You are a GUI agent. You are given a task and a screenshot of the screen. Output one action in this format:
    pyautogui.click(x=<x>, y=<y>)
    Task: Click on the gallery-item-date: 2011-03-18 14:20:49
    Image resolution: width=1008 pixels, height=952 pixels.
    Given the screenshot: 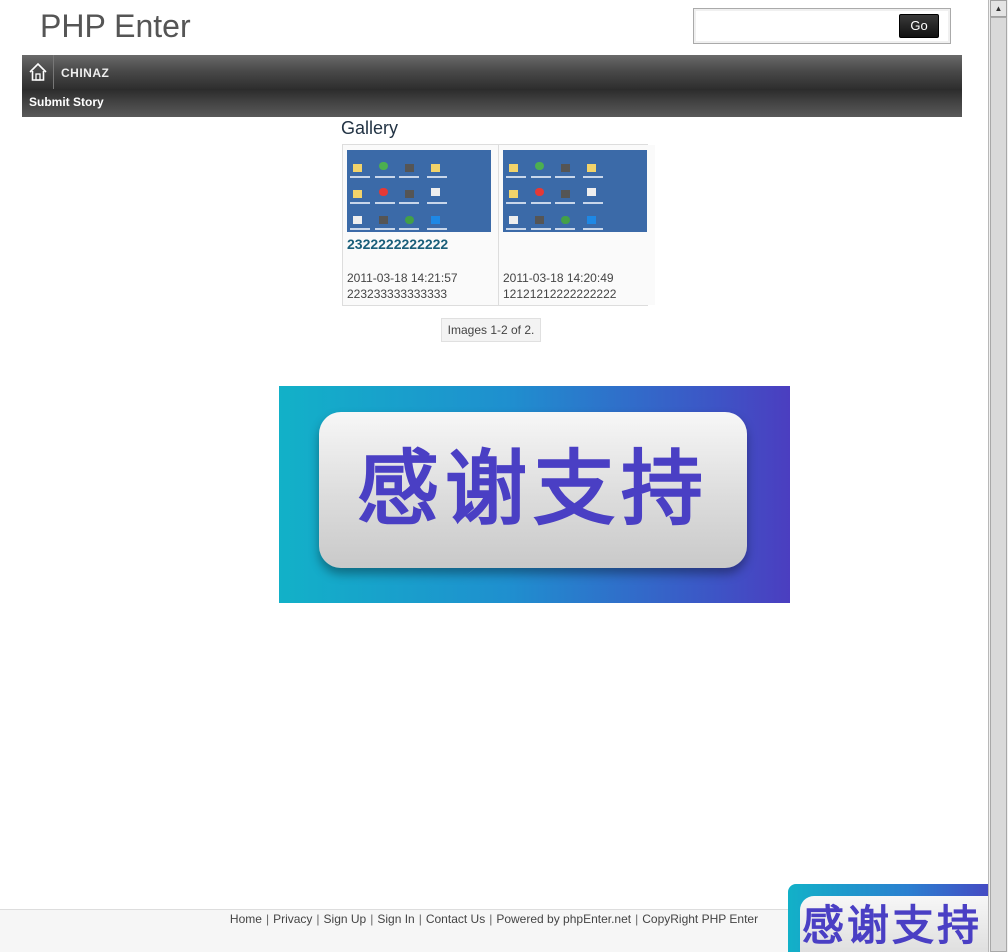 What is the action you would take?
    pyautogui.click(x=558, y=278)
    